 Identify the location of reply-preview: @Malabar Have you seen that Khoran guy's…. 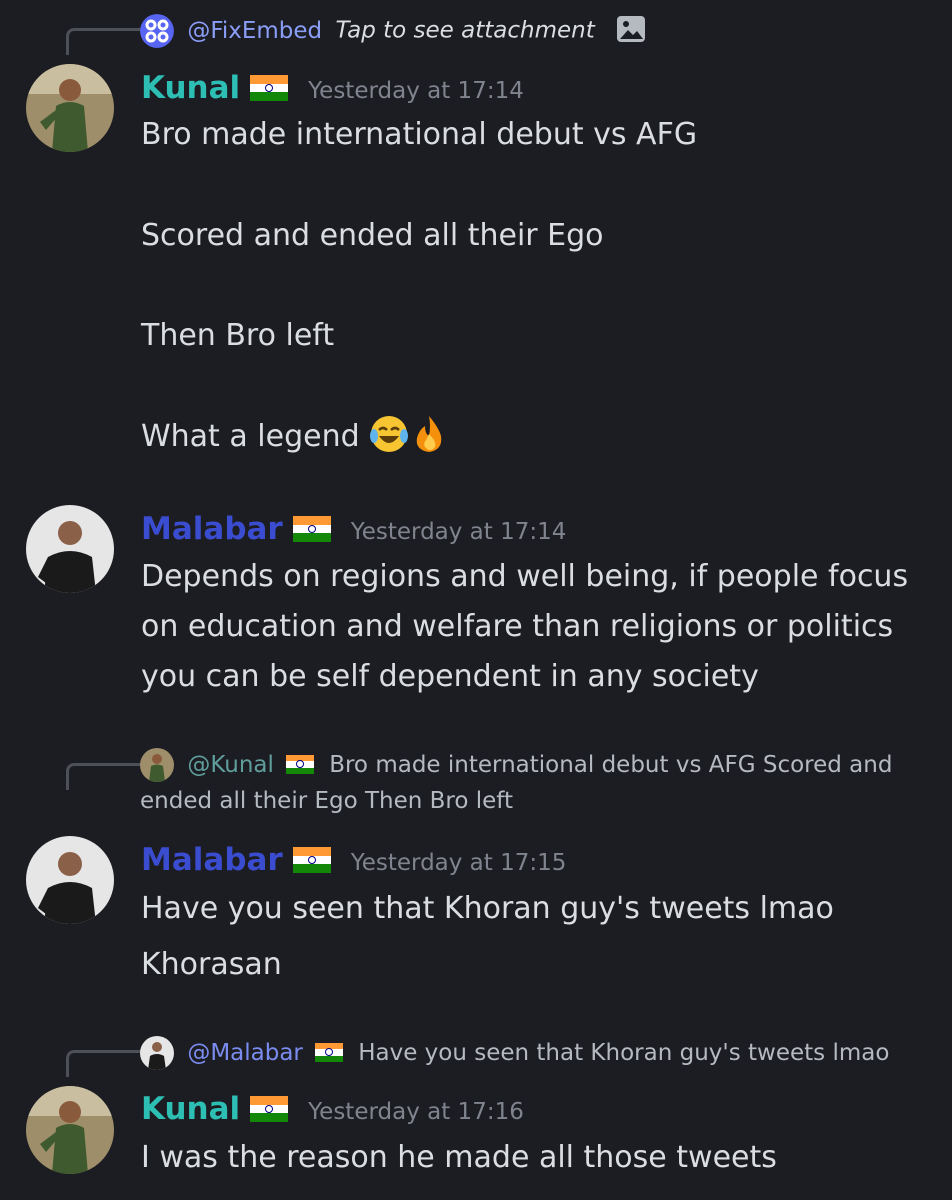
(514, 1053).